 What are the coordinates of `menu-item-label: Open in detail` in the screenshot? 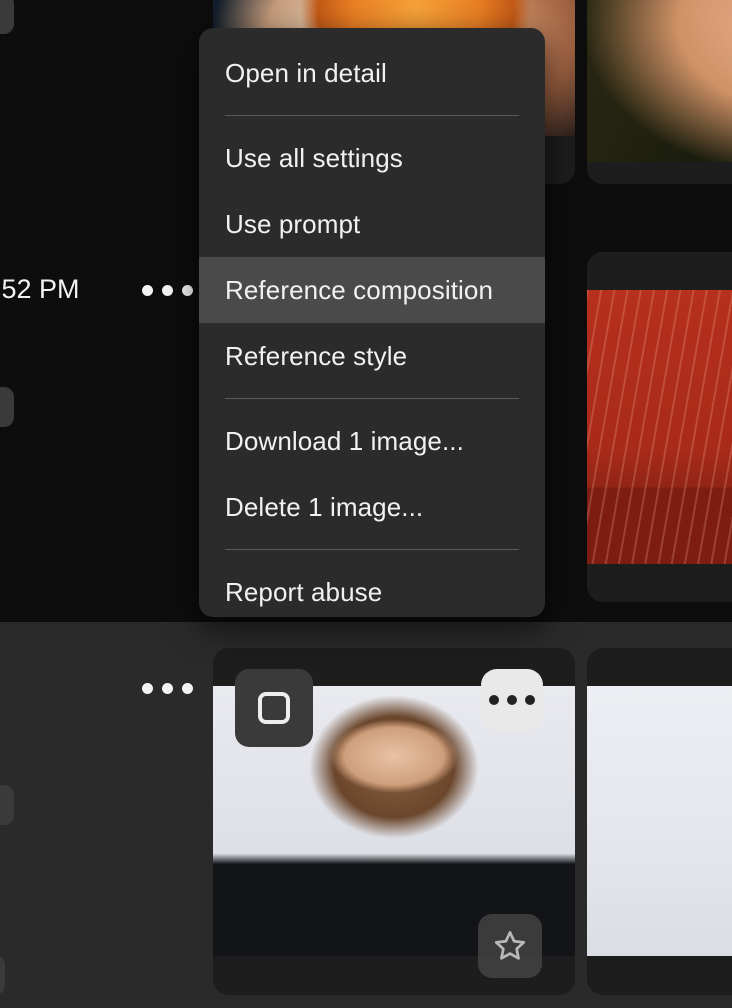 It's located at (306, 72).